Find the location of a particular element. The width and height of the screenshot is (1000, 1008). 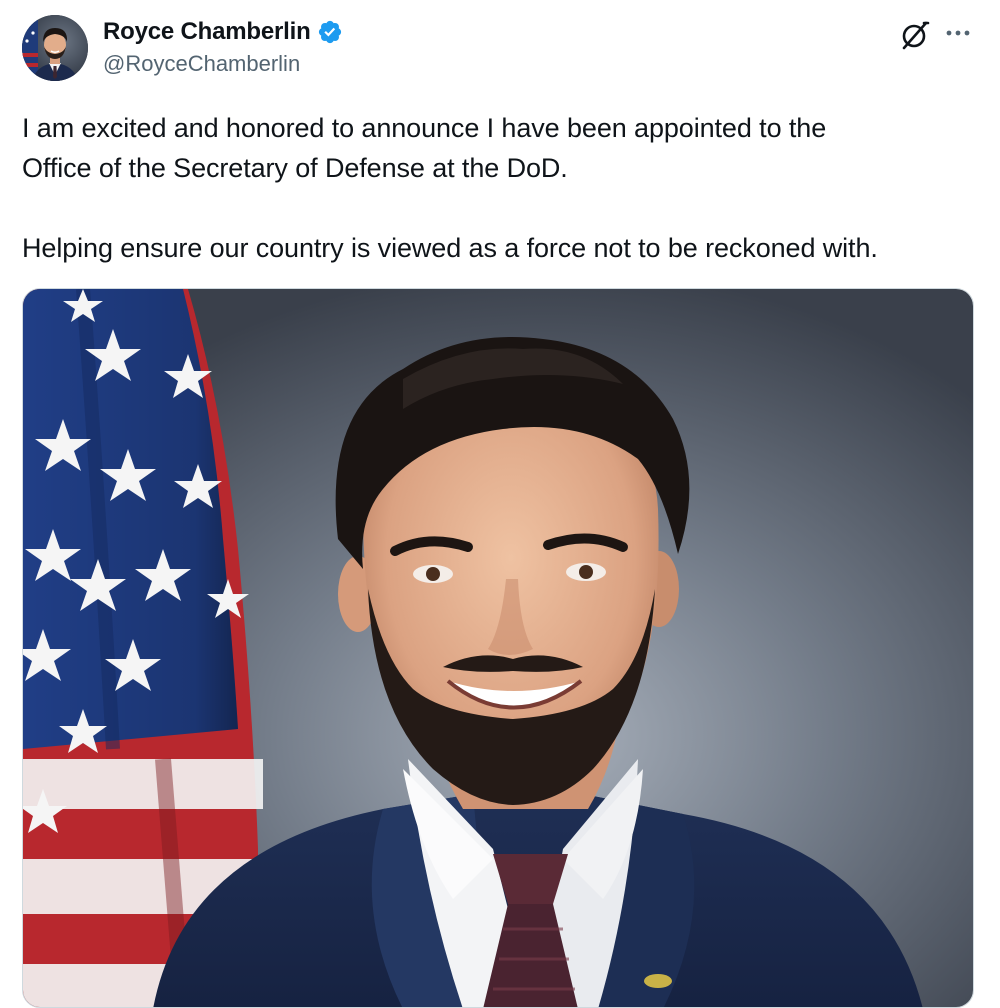

avatar-image is located at coordinates (55, 48).